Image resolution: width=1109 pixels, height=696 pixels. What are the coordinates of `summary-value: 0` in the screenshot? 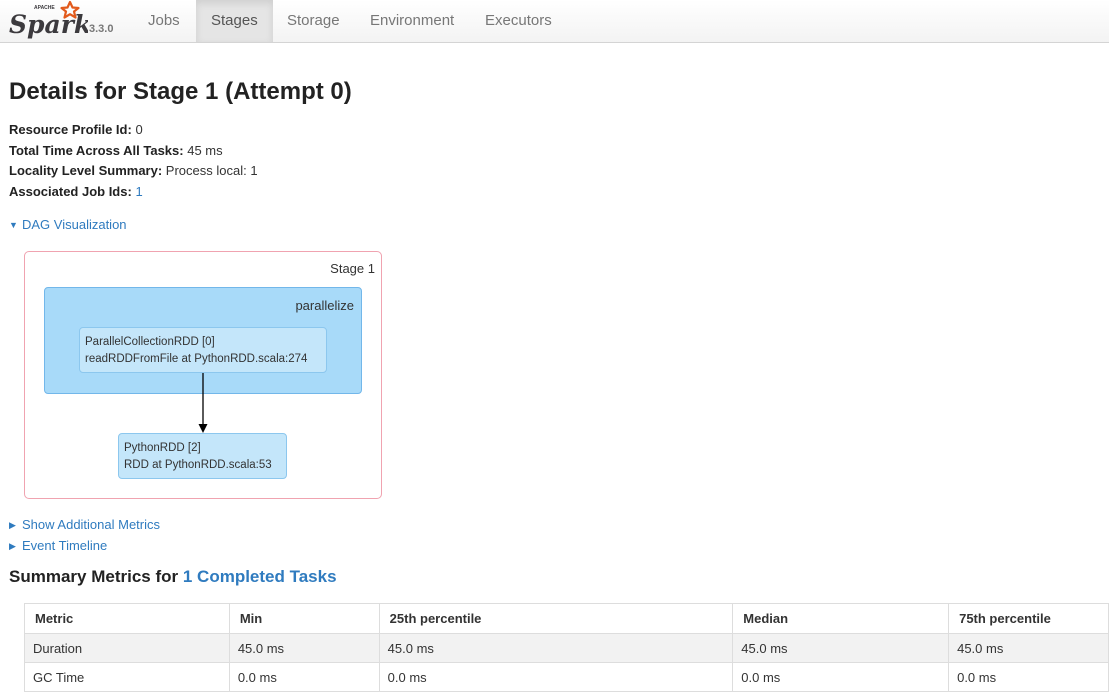 It's located at (139, 129).